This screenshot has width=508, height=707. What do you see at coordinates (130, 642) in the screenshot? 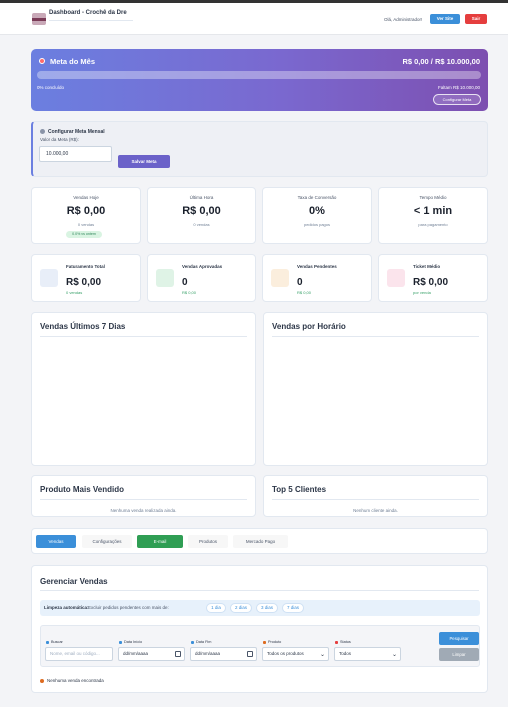
I see `start-date-label: Data Início` at bounding box center [130, 642].